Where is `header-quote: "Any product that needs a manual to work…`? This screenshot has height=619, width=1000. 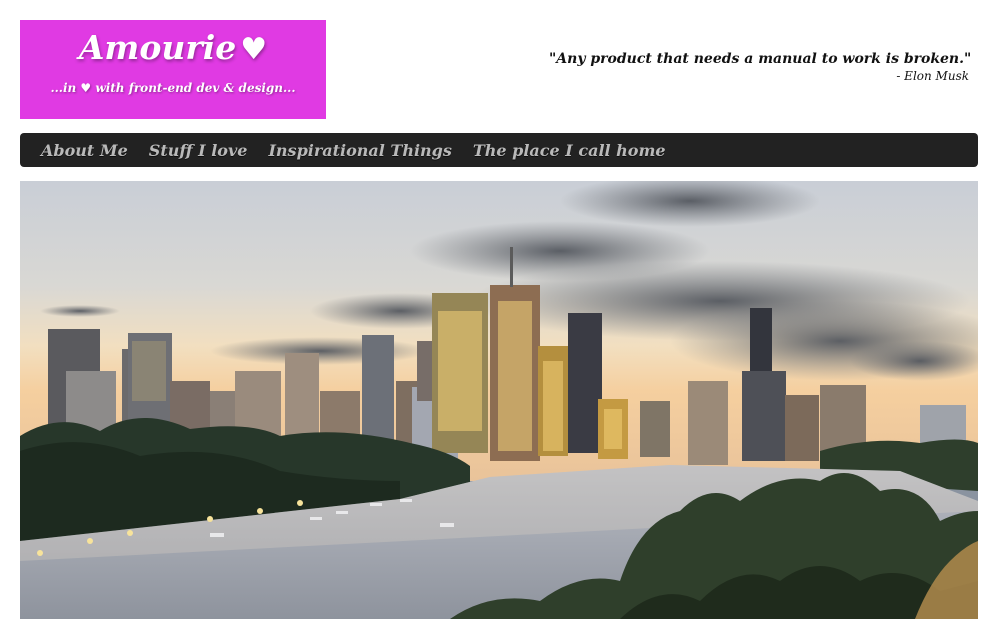 header-quote: "Any product that needs a manual to work… is located at coordinates (760, 66).